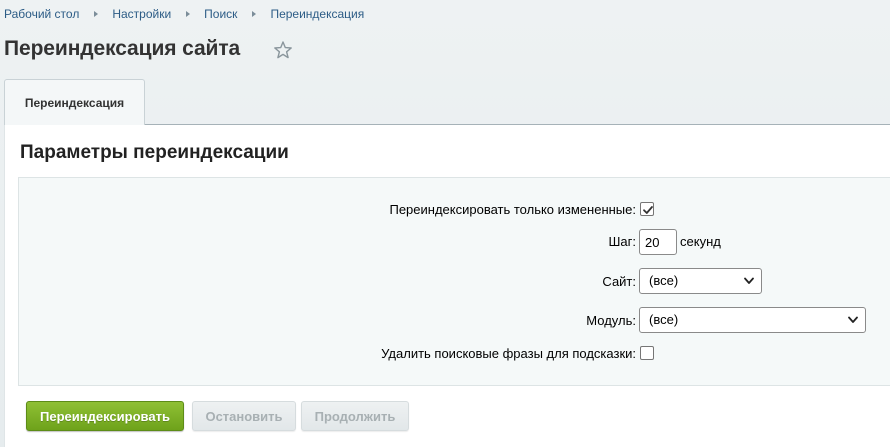  I want to click on only-changed-label: Переиндексировать только измененные:, so click(512, 209).